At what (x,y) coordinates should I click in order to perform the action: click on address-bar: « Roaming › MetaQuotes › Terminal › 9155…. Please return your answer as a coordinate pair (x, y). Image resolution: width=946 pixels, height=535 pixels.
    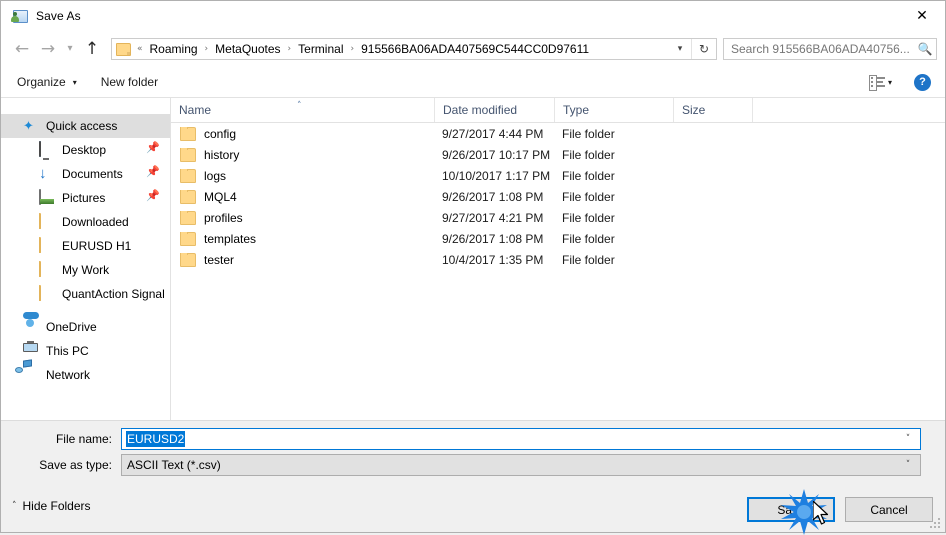
    Looking at the image, I should click on (414, 49).